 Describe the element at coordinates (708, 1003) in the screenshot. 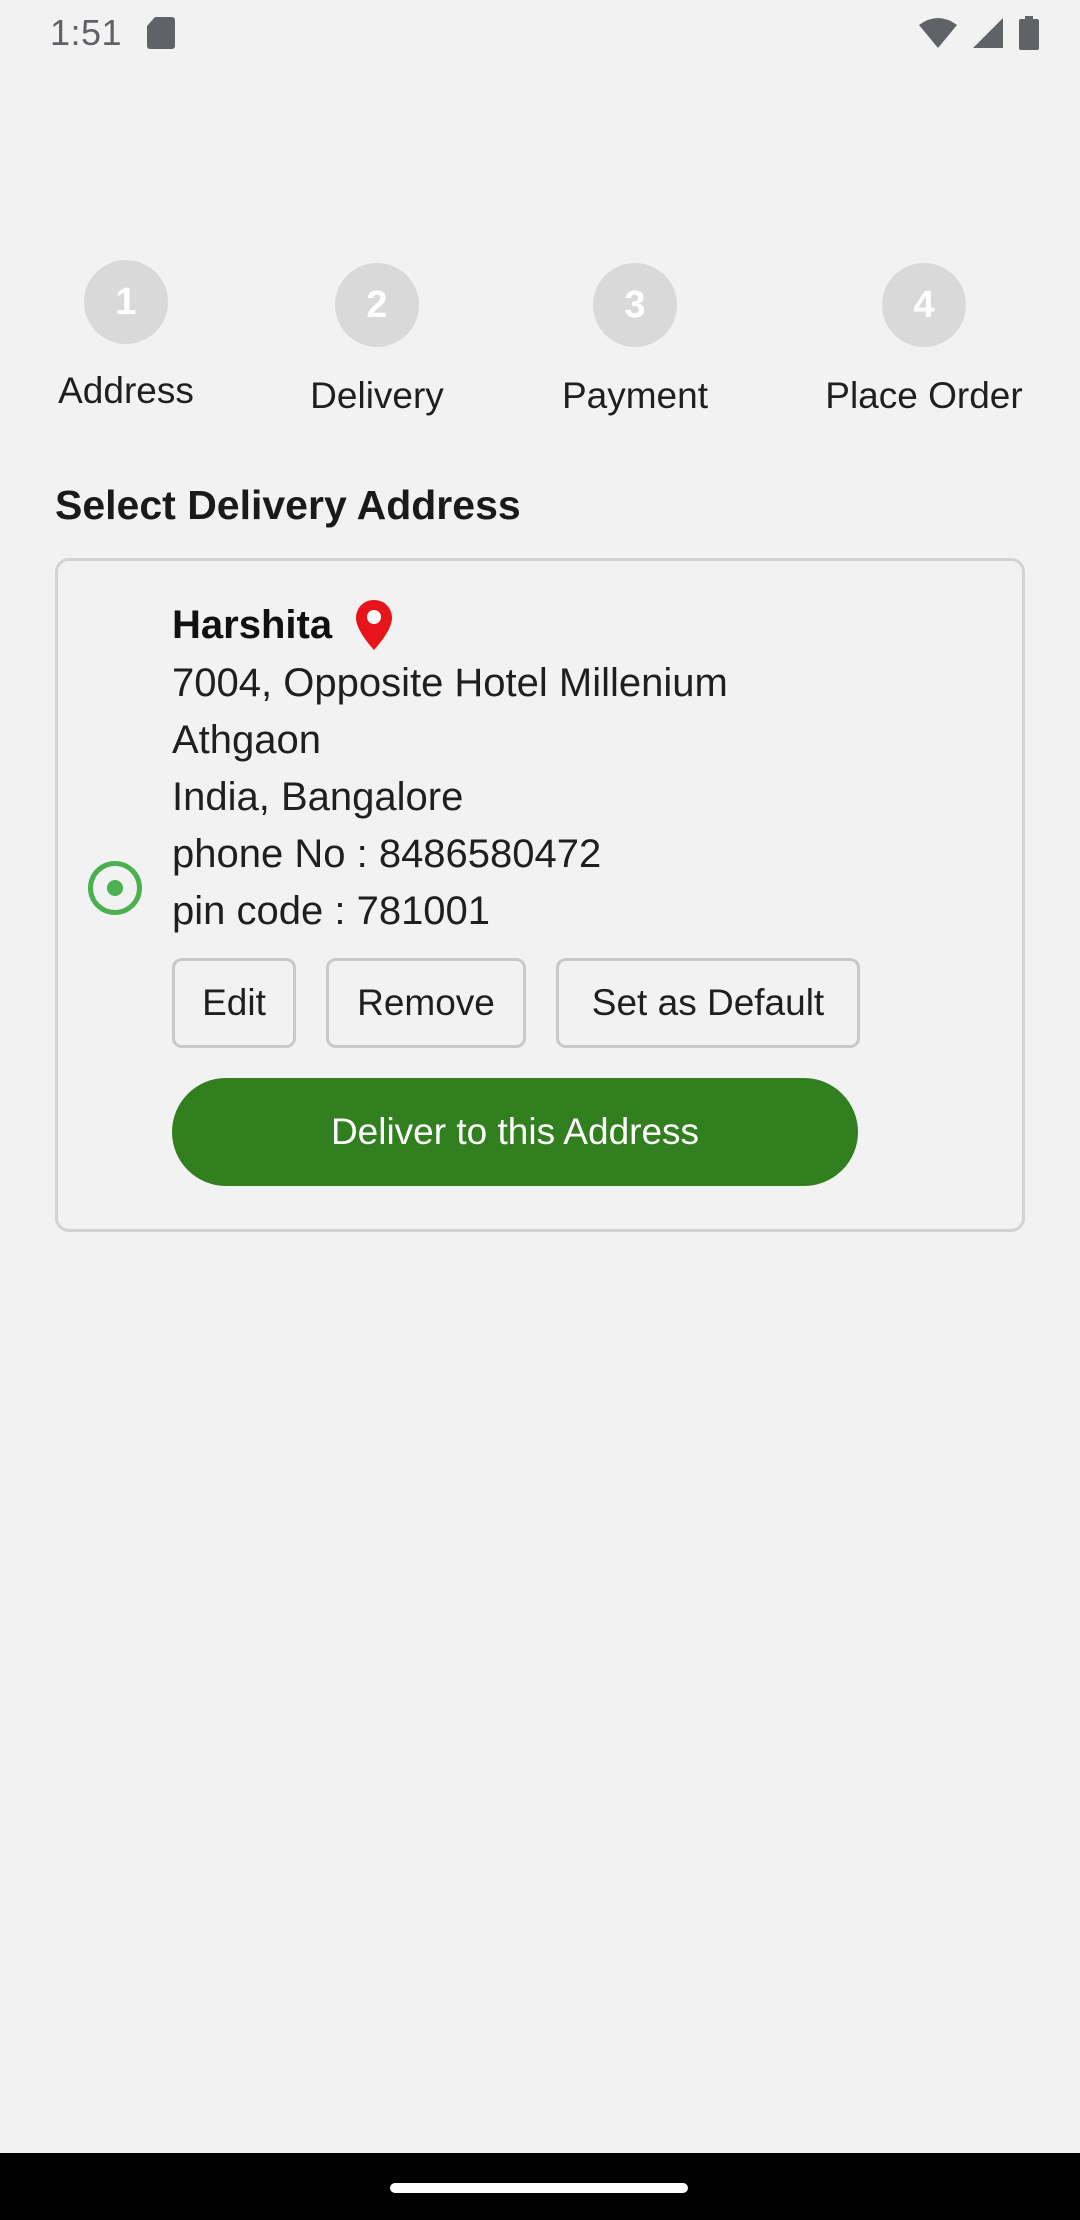

I see `set-default-button: Set as Default` at that location.